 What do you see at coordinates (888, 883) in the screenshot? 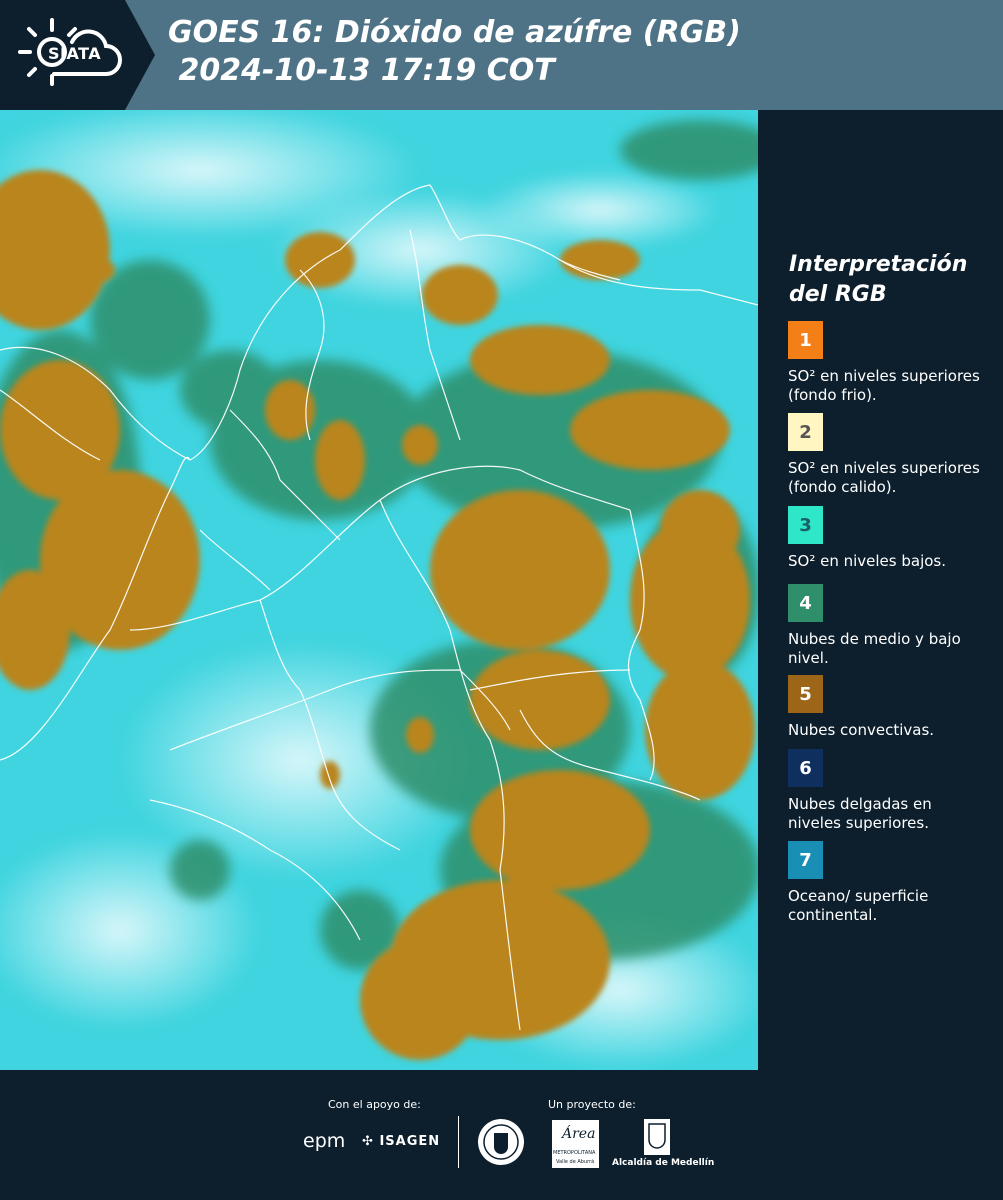
I see `legend-item-7: 7 Oceano/ superficie continental.` at bounding box center [888, 883].